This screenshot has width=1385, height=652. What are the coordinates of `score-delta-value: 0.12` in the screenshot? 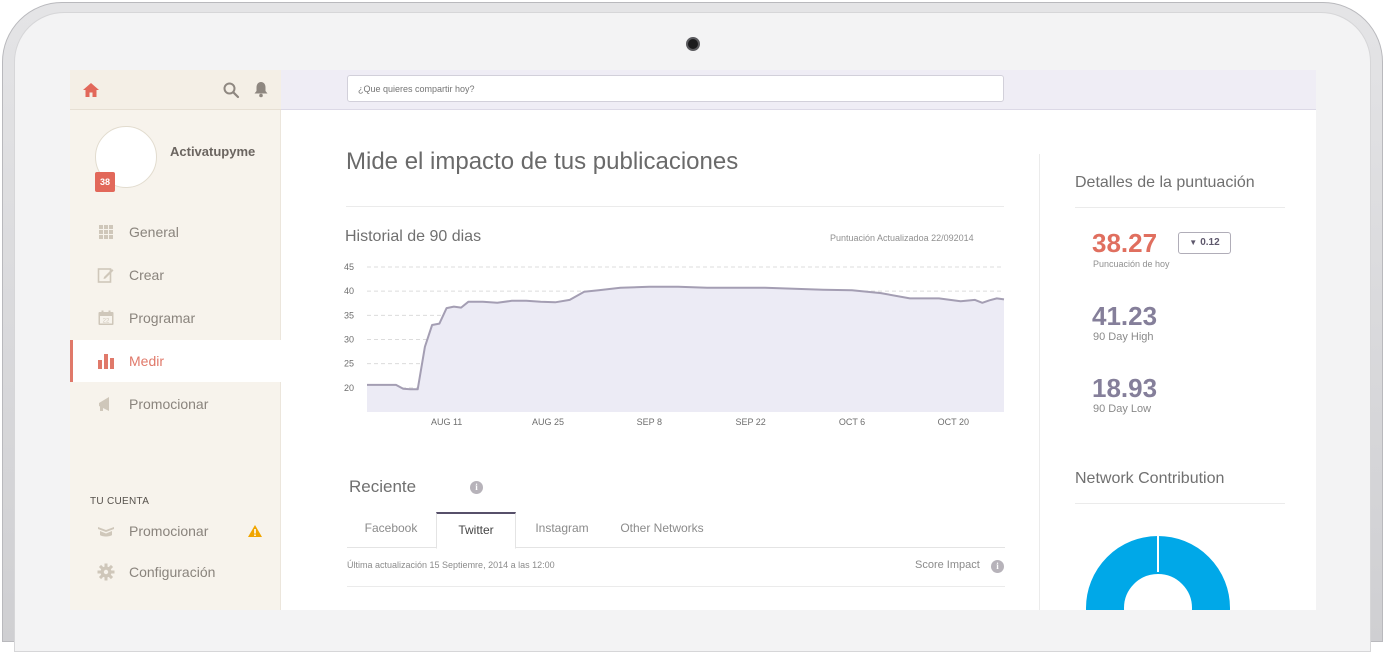 It's located at (1210, 242).